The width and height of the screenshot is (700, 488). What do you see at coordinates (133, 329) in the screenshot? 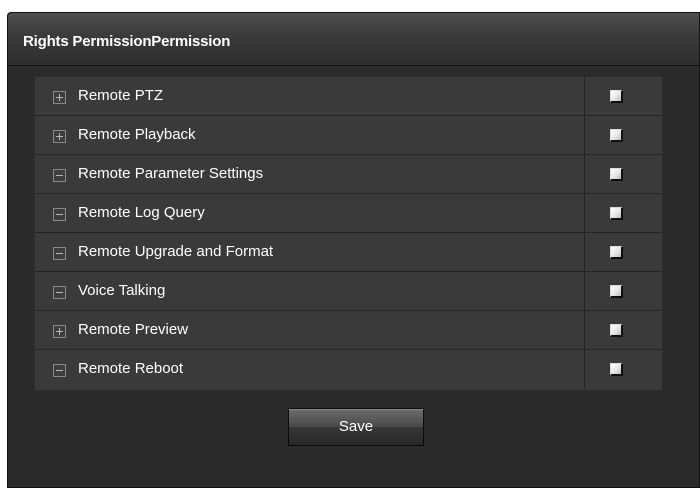
I see `permission-label: Remote Preview` at bounding box center [133, 329].